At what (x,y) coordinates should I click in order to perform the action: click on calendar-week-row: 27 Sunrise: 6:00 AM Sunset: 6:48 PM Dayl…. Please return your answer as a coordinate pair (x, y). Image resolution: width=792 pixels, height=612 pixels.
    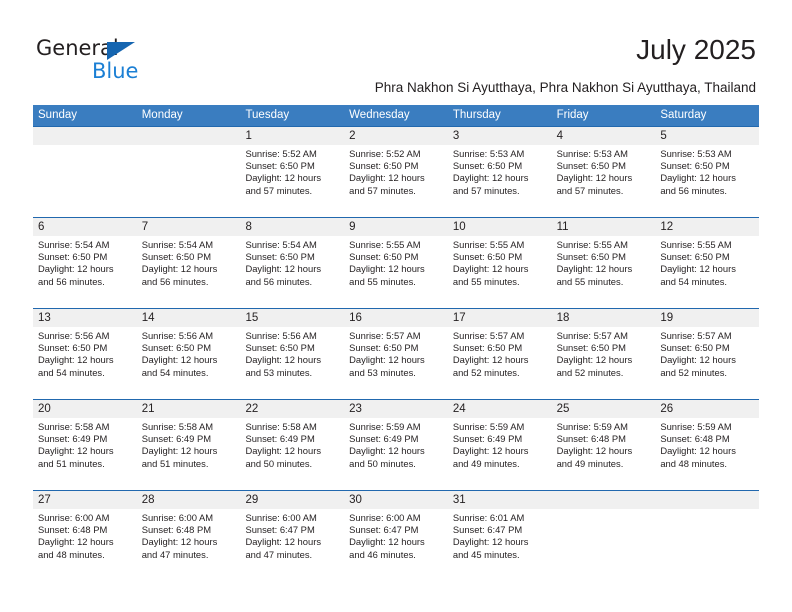
    Looking at the image, I should click on (396, 535).